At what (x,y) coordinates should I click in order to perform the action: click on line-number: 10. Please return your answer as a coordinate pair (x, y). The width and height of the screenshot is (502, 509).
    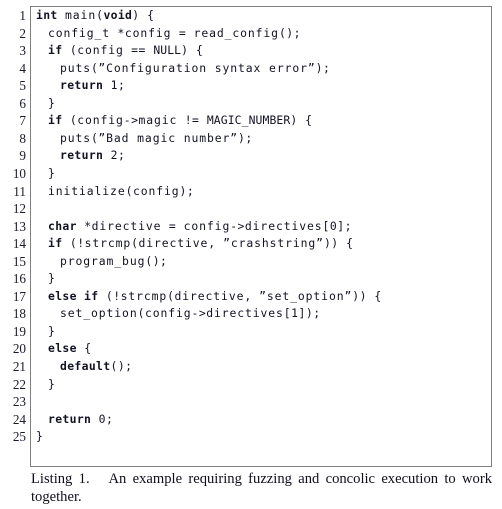
    Looking at the image, I should click on (19, 173).